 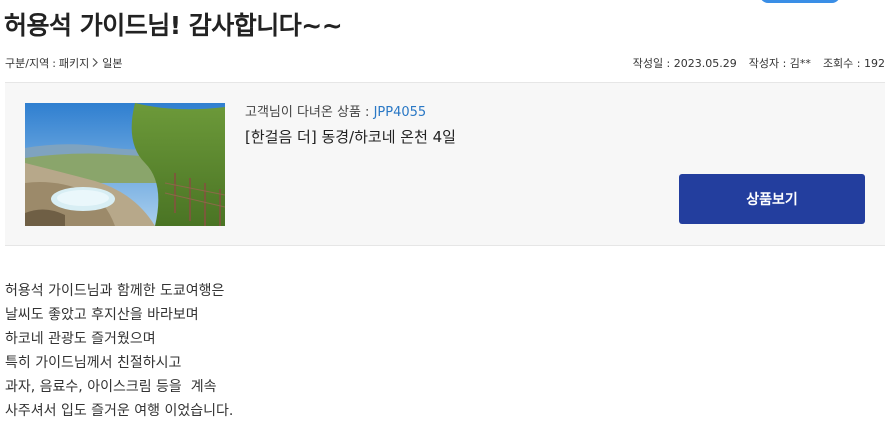 I want to click on region-value: 일본, so click(x=112, y=63).